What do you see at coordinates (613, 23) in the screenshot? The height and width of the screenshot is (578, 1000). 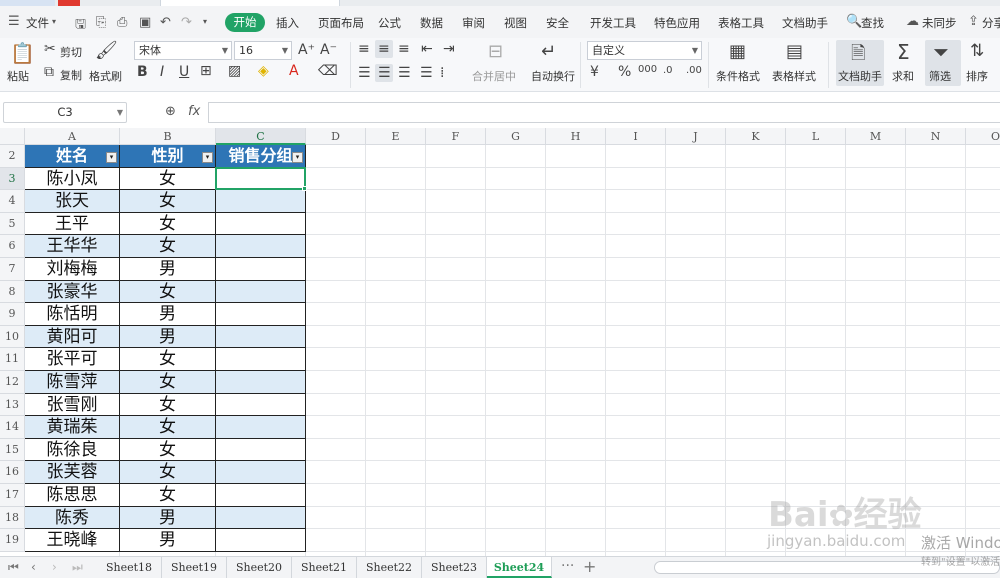 I see `tab-developer: 开发工具` at bounding box center [613, 23].